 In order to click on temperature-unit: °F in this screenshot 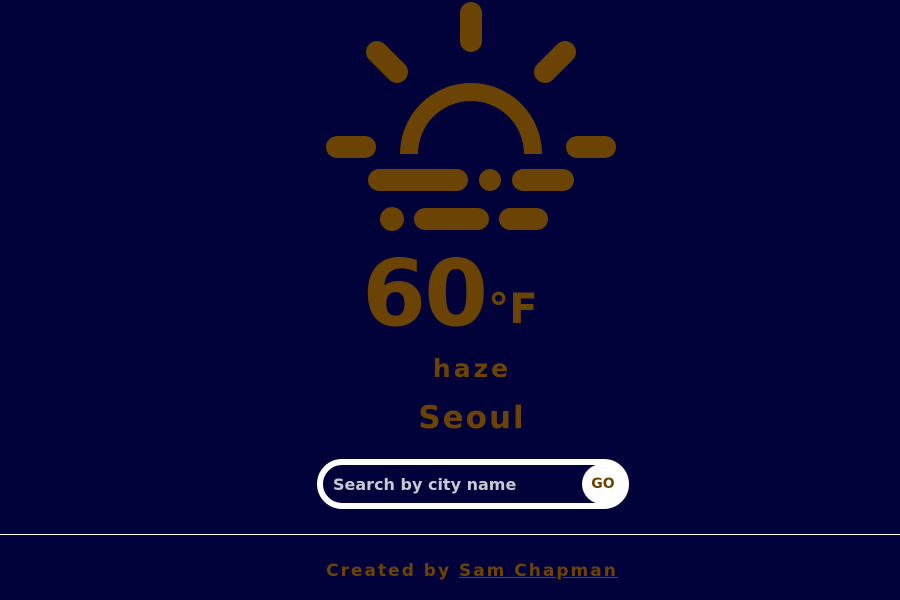, I will do `click(513, 308)`.